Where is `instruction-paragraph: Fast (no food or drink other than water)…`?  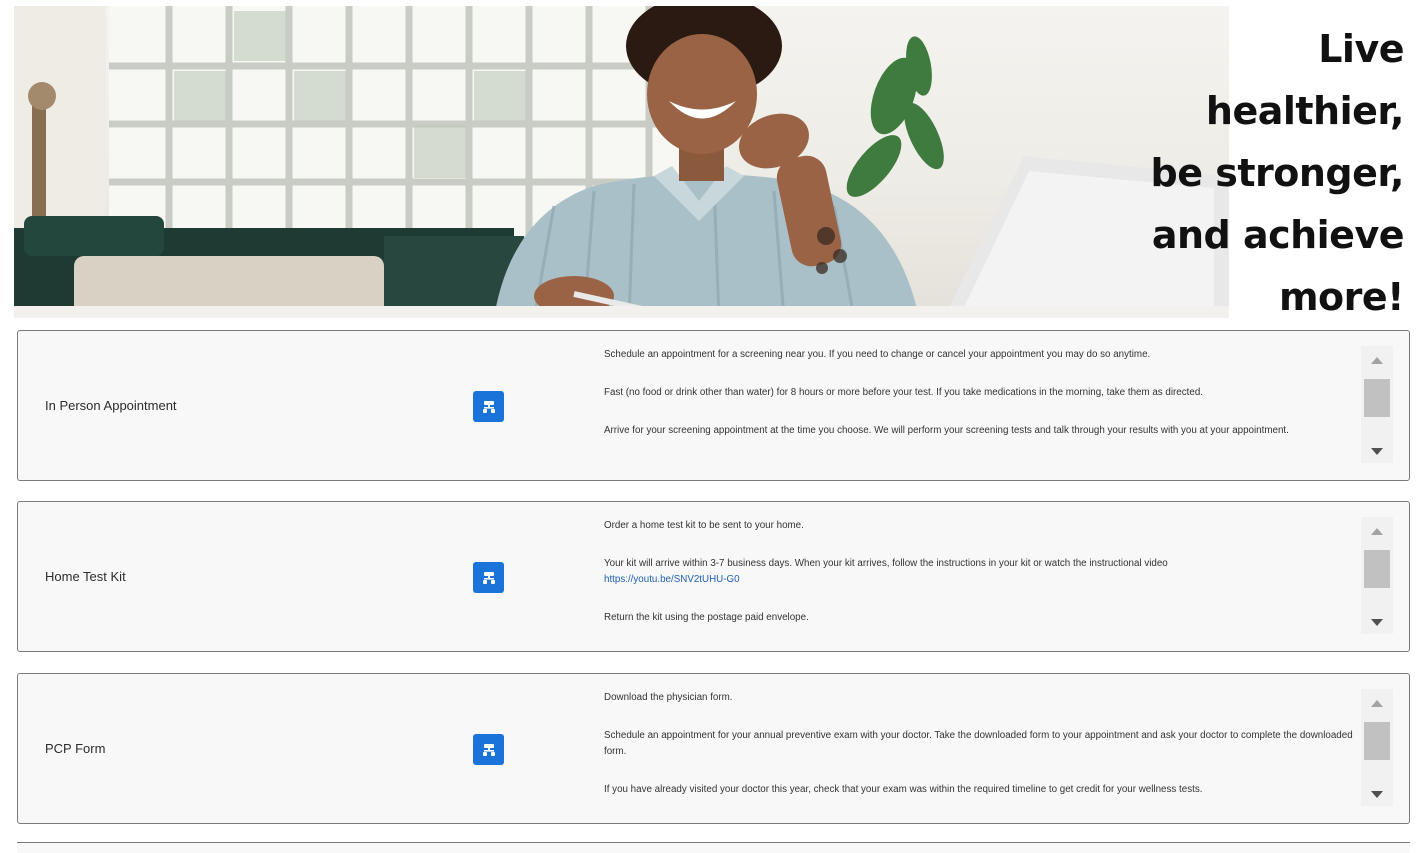 instruction-paragraph: Fast (no food or drink other than water)… is located at coordinates (903, 392).